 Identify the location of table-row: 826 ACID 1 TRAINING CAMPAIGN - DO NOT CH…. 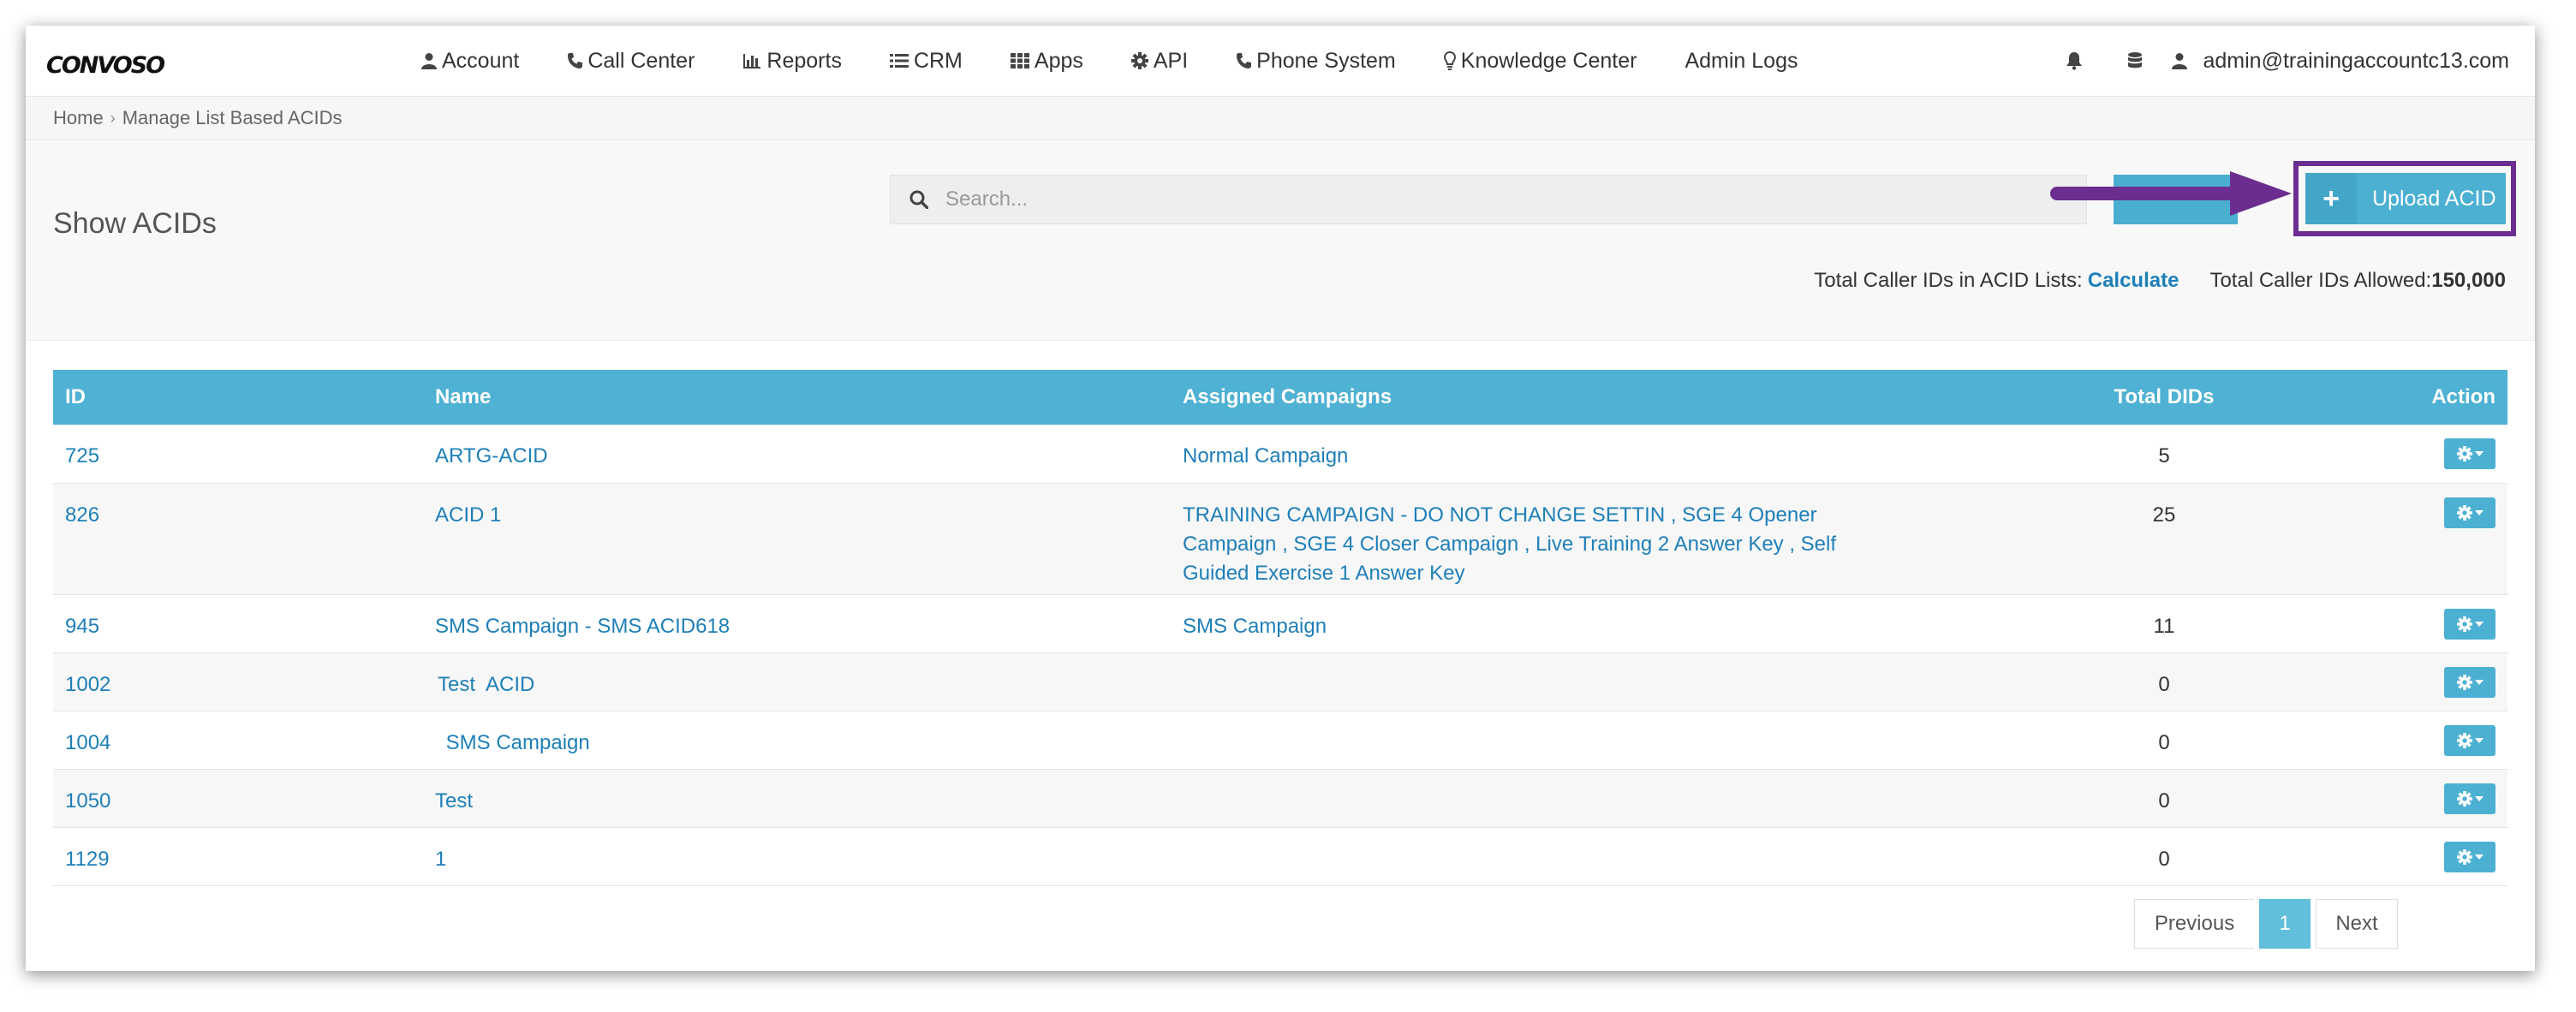
(1280, 539).